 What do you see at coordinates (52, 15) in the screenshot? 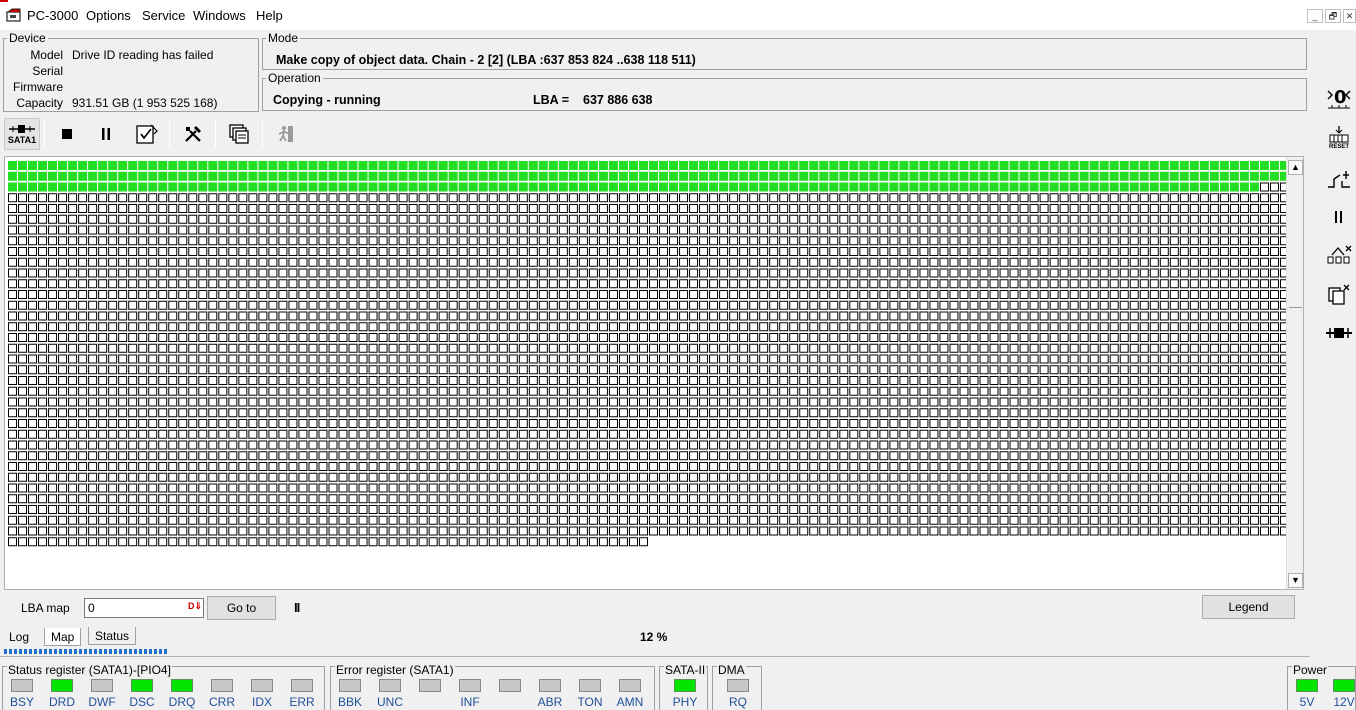
I see `app-title: PC-3000` at bounding box center [52, 15].